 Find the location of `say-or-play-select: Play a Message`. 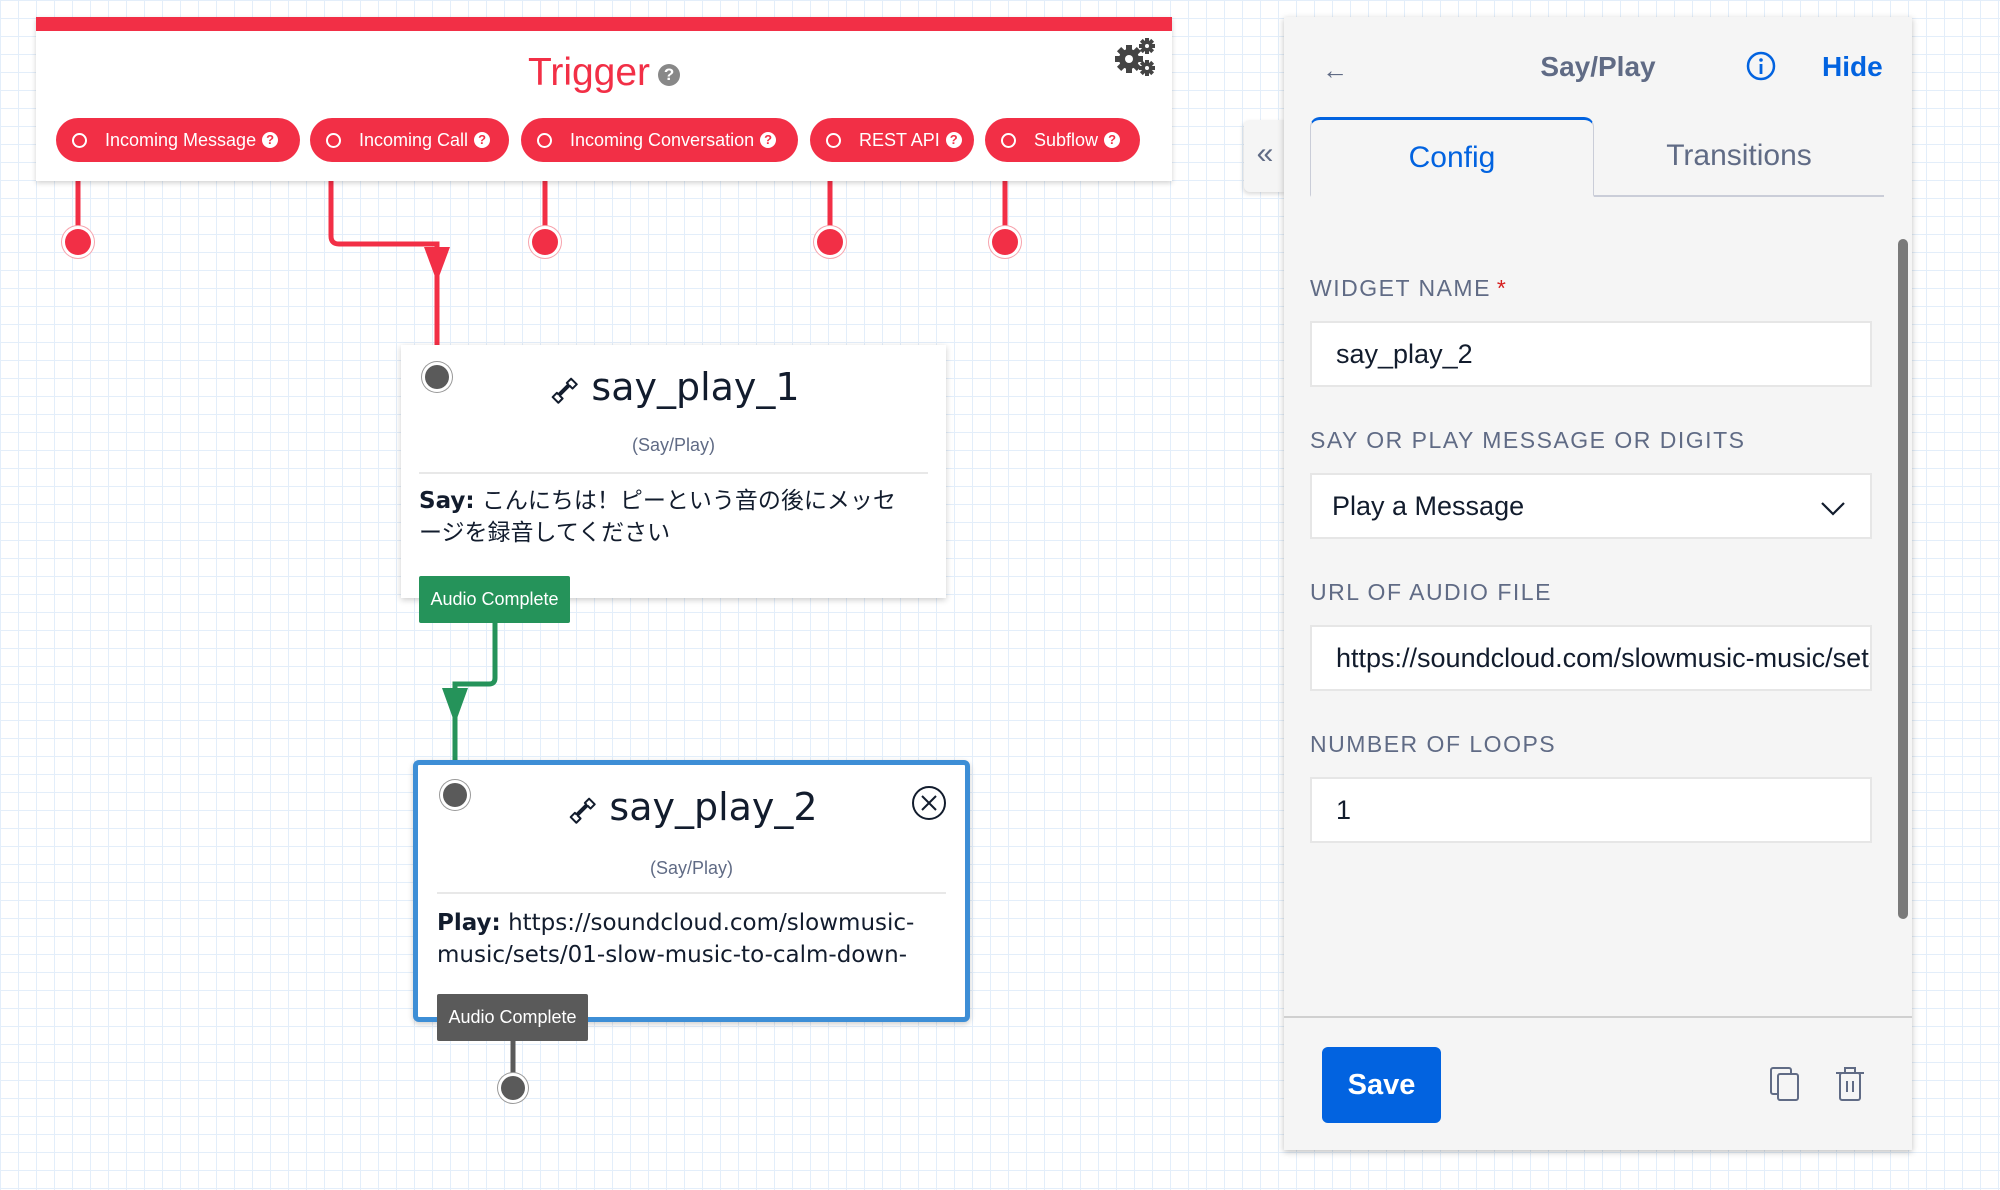

say-or-play-select: Play a Message is located at coordinates (1591, 506).